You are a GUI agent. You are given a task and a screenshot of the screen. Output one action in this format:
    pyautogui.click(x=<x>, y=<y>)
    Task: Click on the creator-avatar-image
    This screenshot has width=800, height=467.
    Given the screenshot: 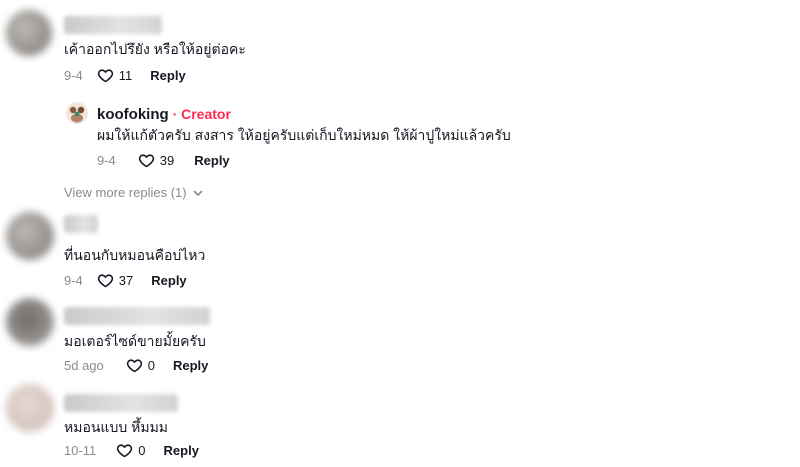 What is the action you would take?
    pyautogui.click(x=77, y=113)
    